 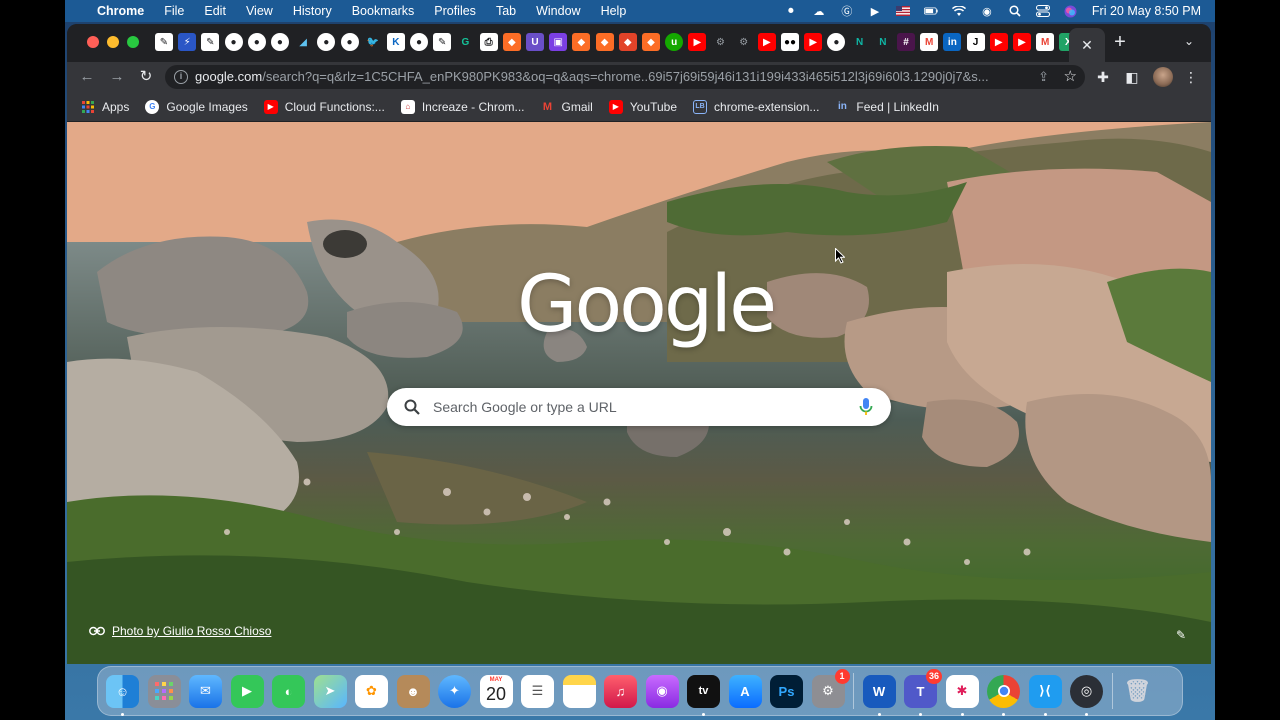 I want to click on dock-photos-icon: ✿, so click(x=371, y=691).